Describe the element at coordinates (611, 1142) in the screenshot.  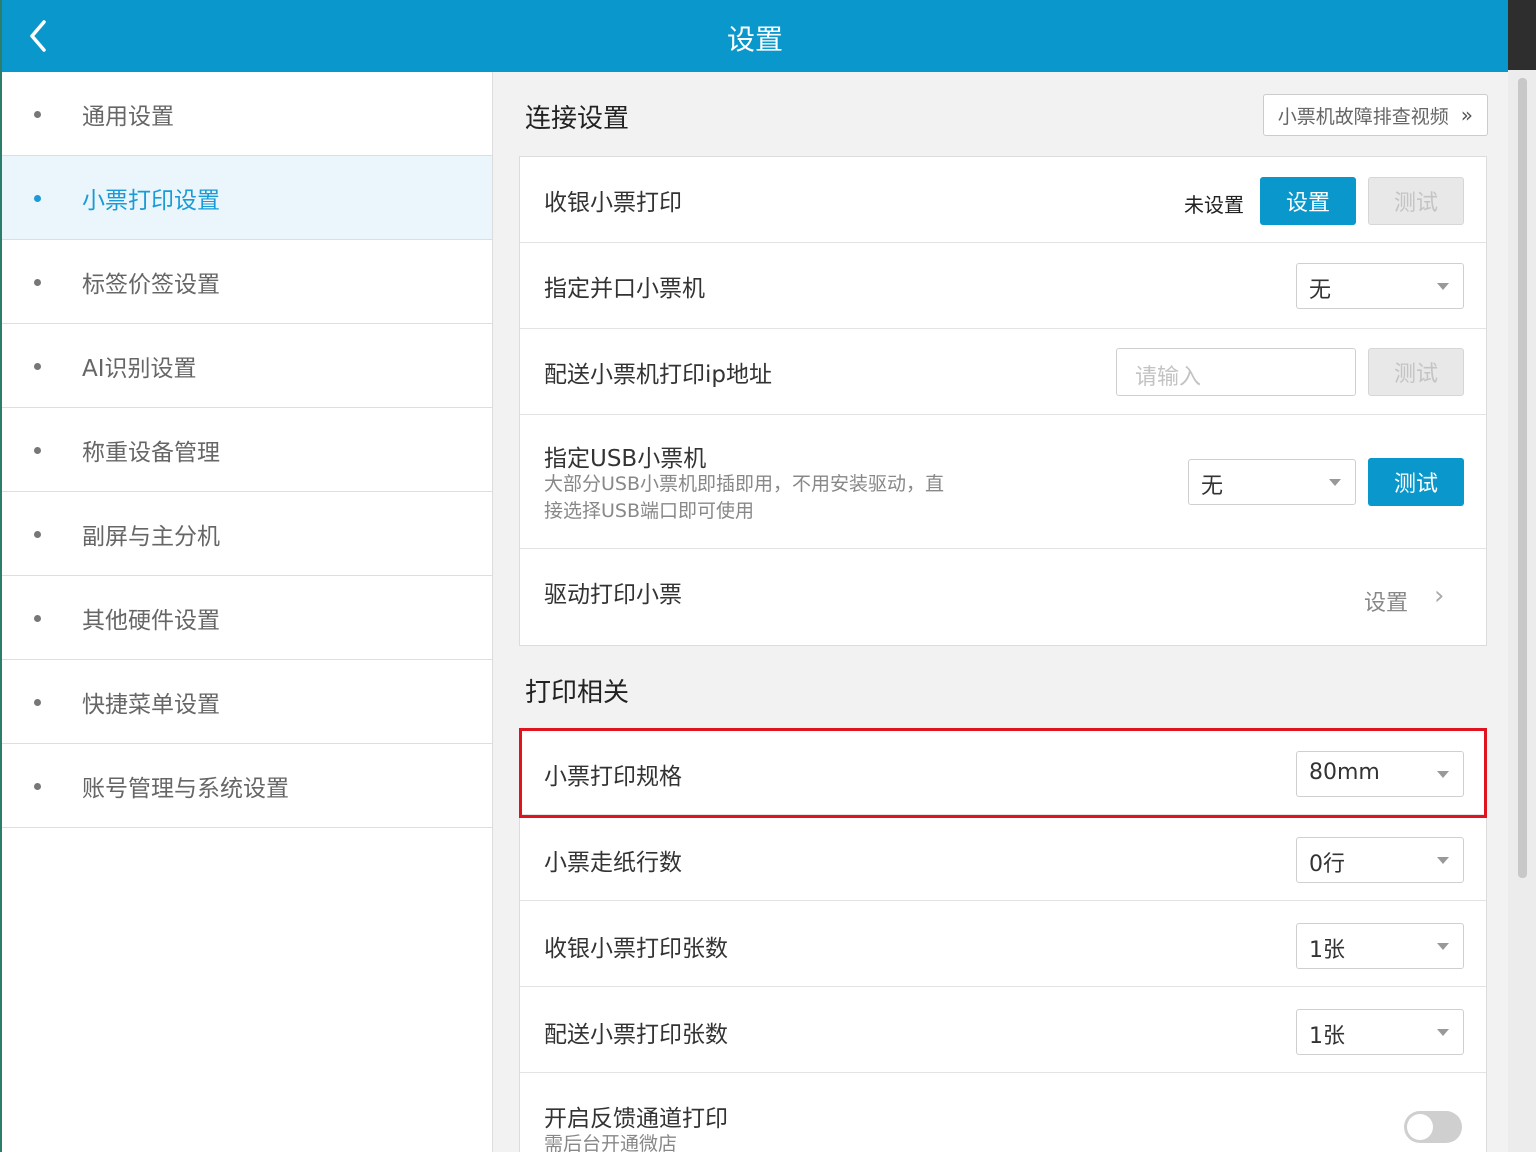
I see `feedback-hint: 需后台开通微店` at that location.